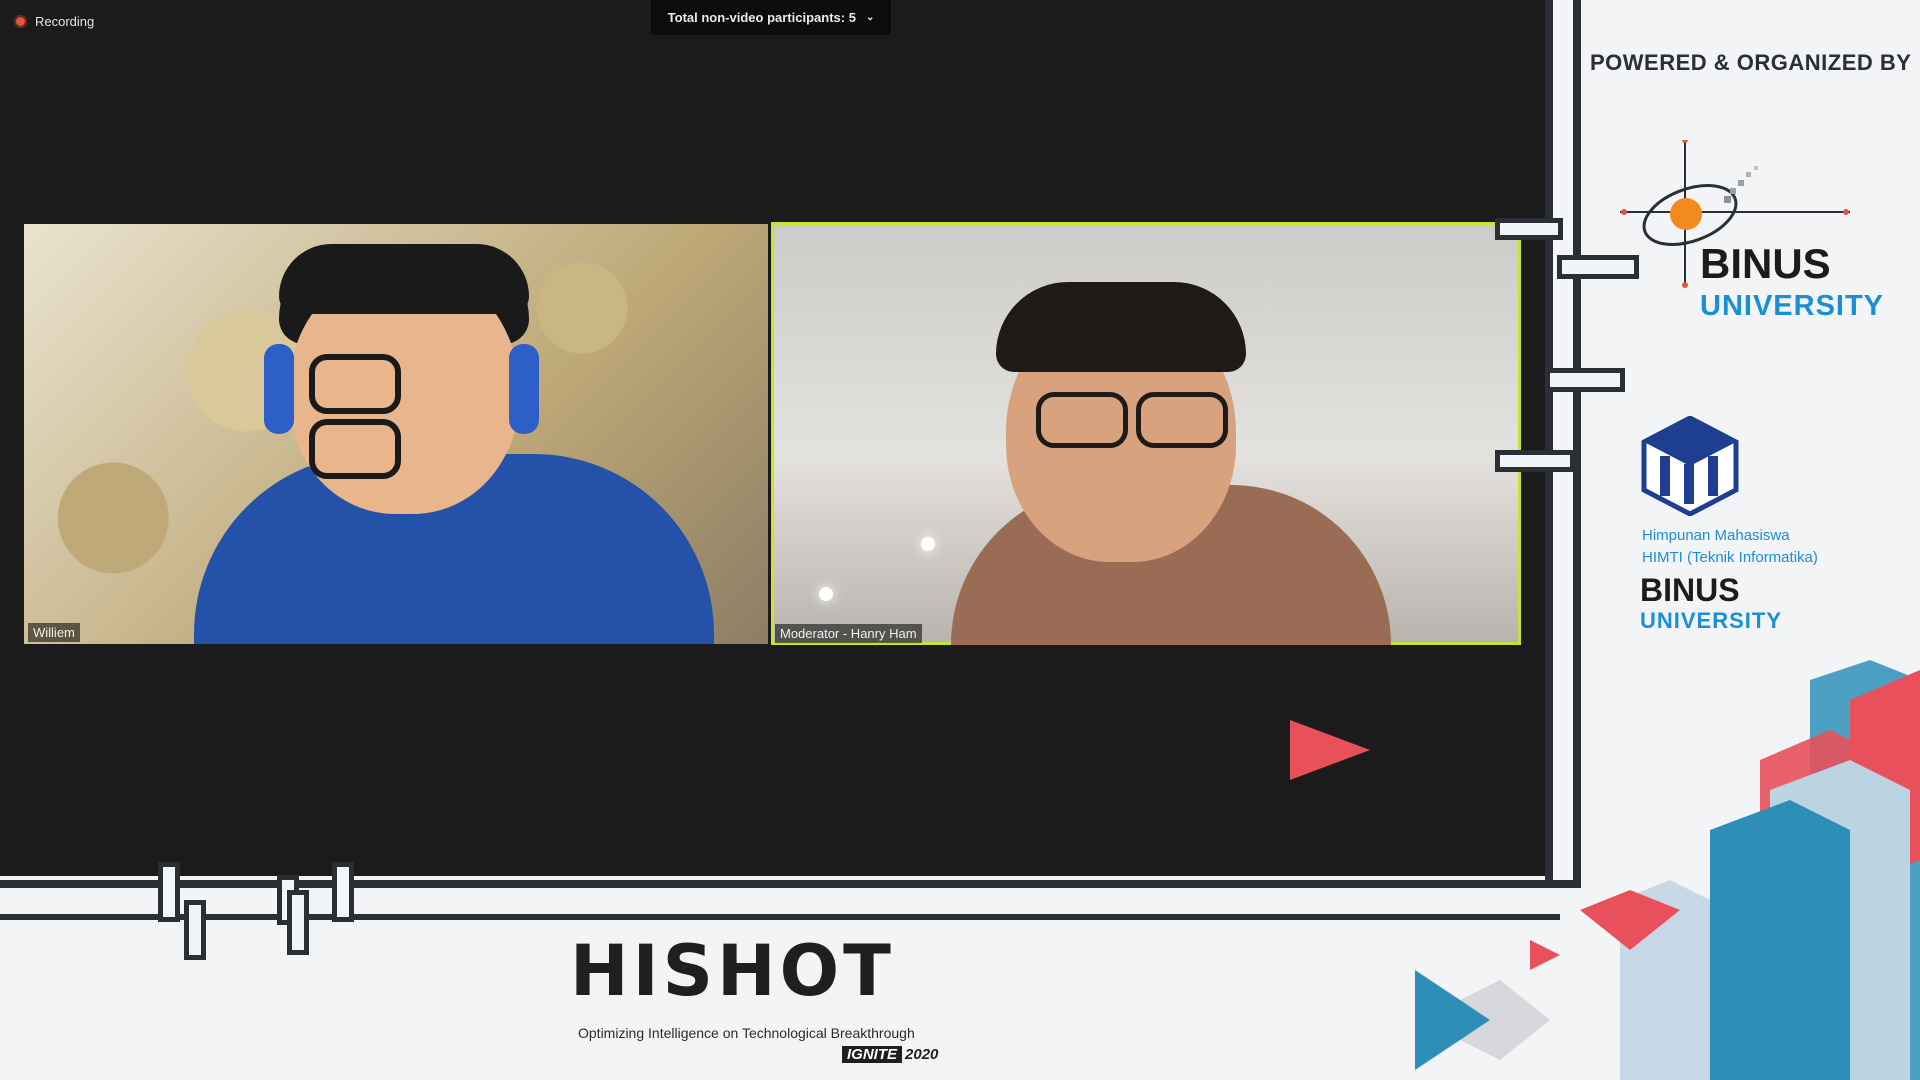 The height and width of the screenshot is (1080, 1920). What do you see at coordinates (20, 21) in the screenshot?
I see `recording-icon` at bounding box center [20, 21].